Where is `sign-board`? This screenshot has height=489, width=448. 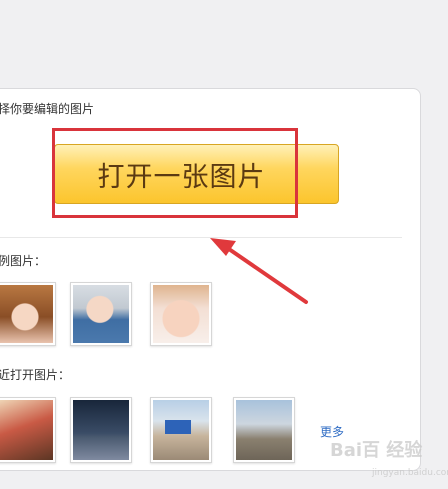 sign-board is located at coordinates (178, 427).